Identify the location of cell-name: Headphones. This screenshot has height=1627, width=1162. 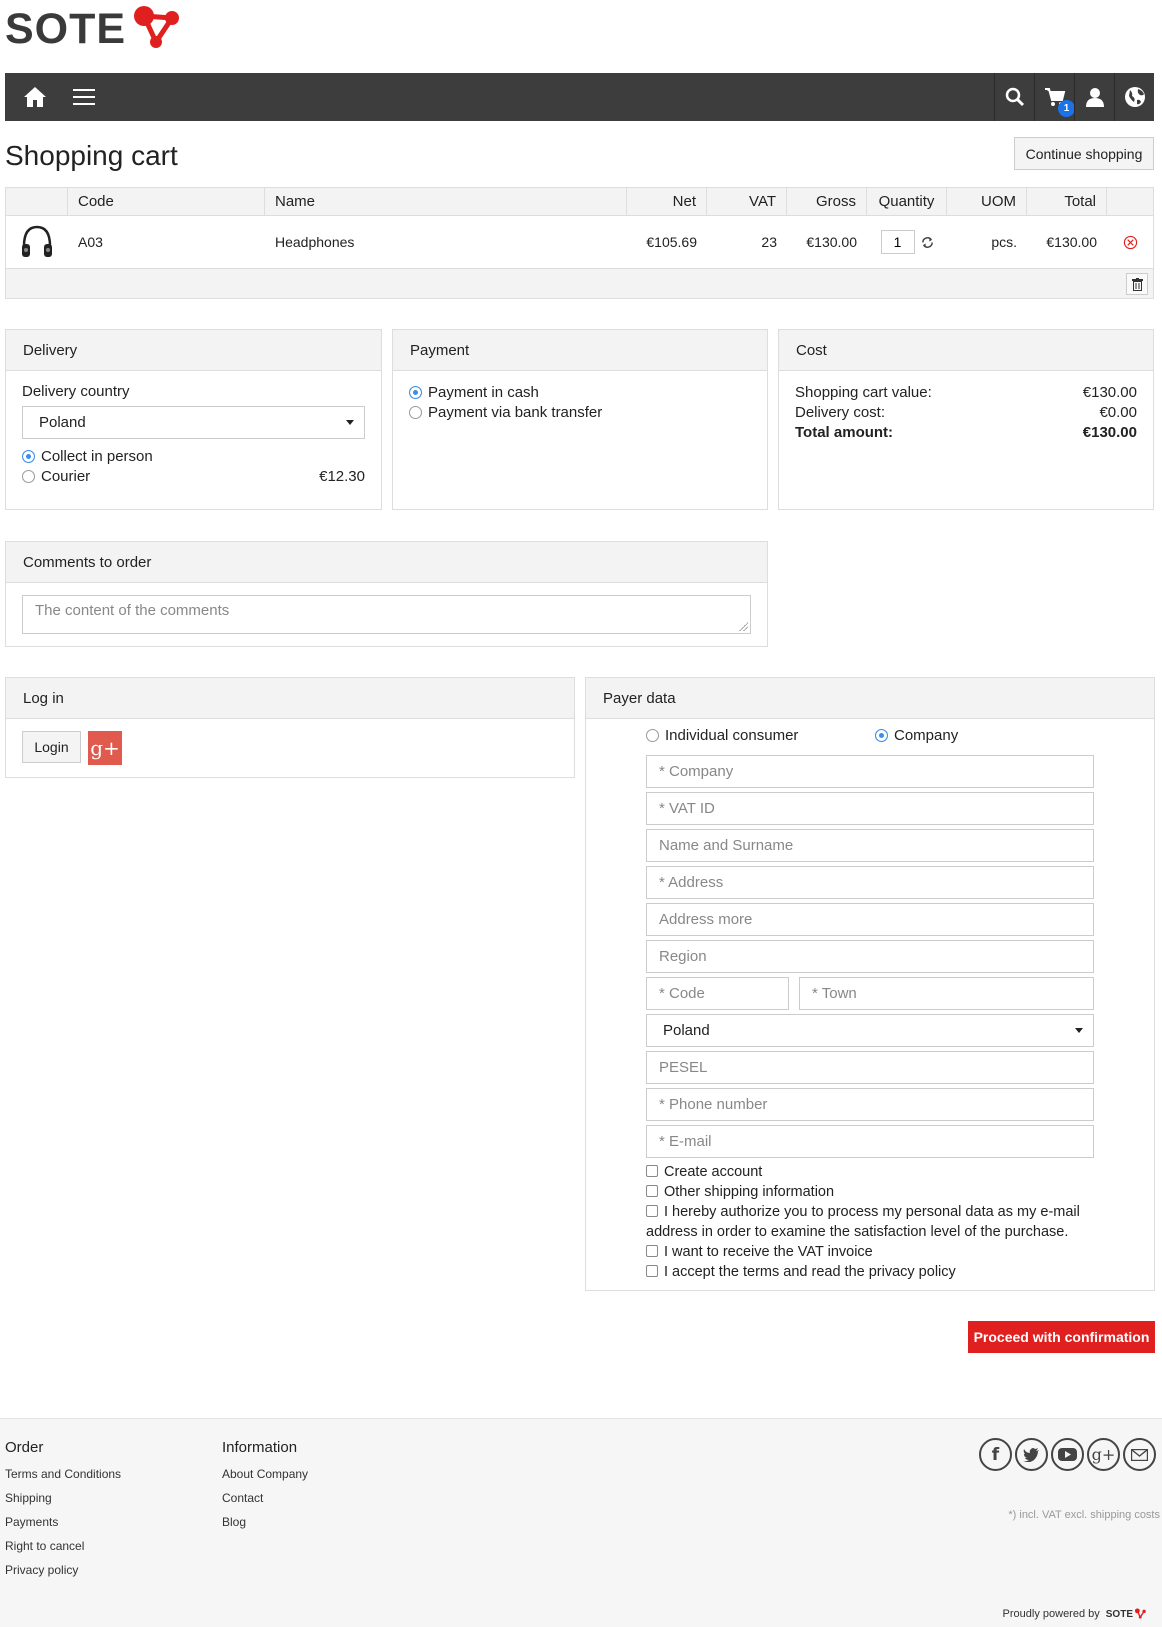
(446, 242).